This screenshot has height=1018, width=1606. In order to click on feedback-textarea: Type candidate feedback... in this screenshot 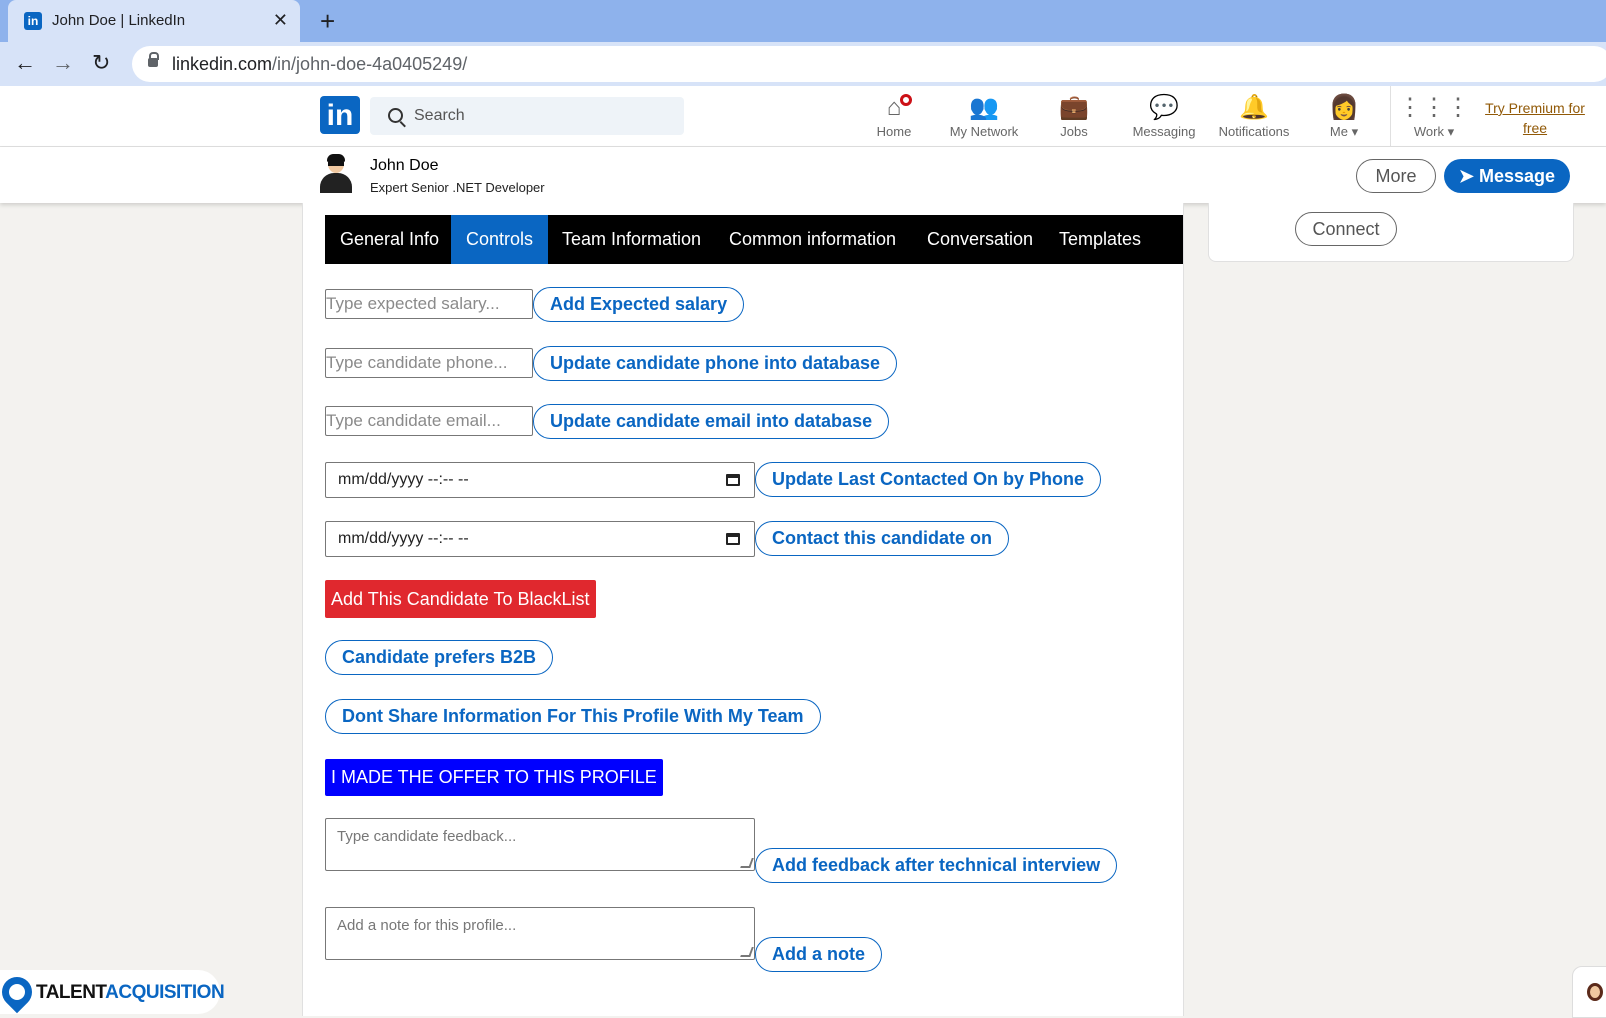, I will do `click(540, 844)`.